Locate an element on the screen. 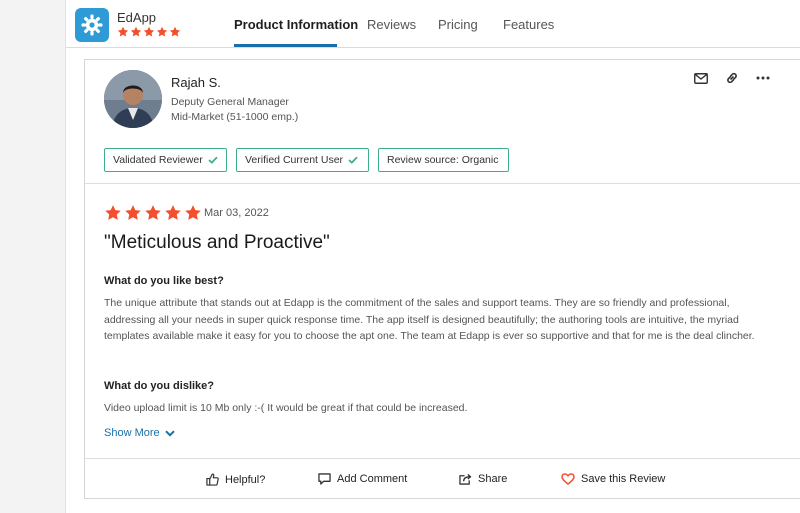 Image resolution: width=800 pixels, height=513 pixels. mail-icon is located at coordinates (701, 78).